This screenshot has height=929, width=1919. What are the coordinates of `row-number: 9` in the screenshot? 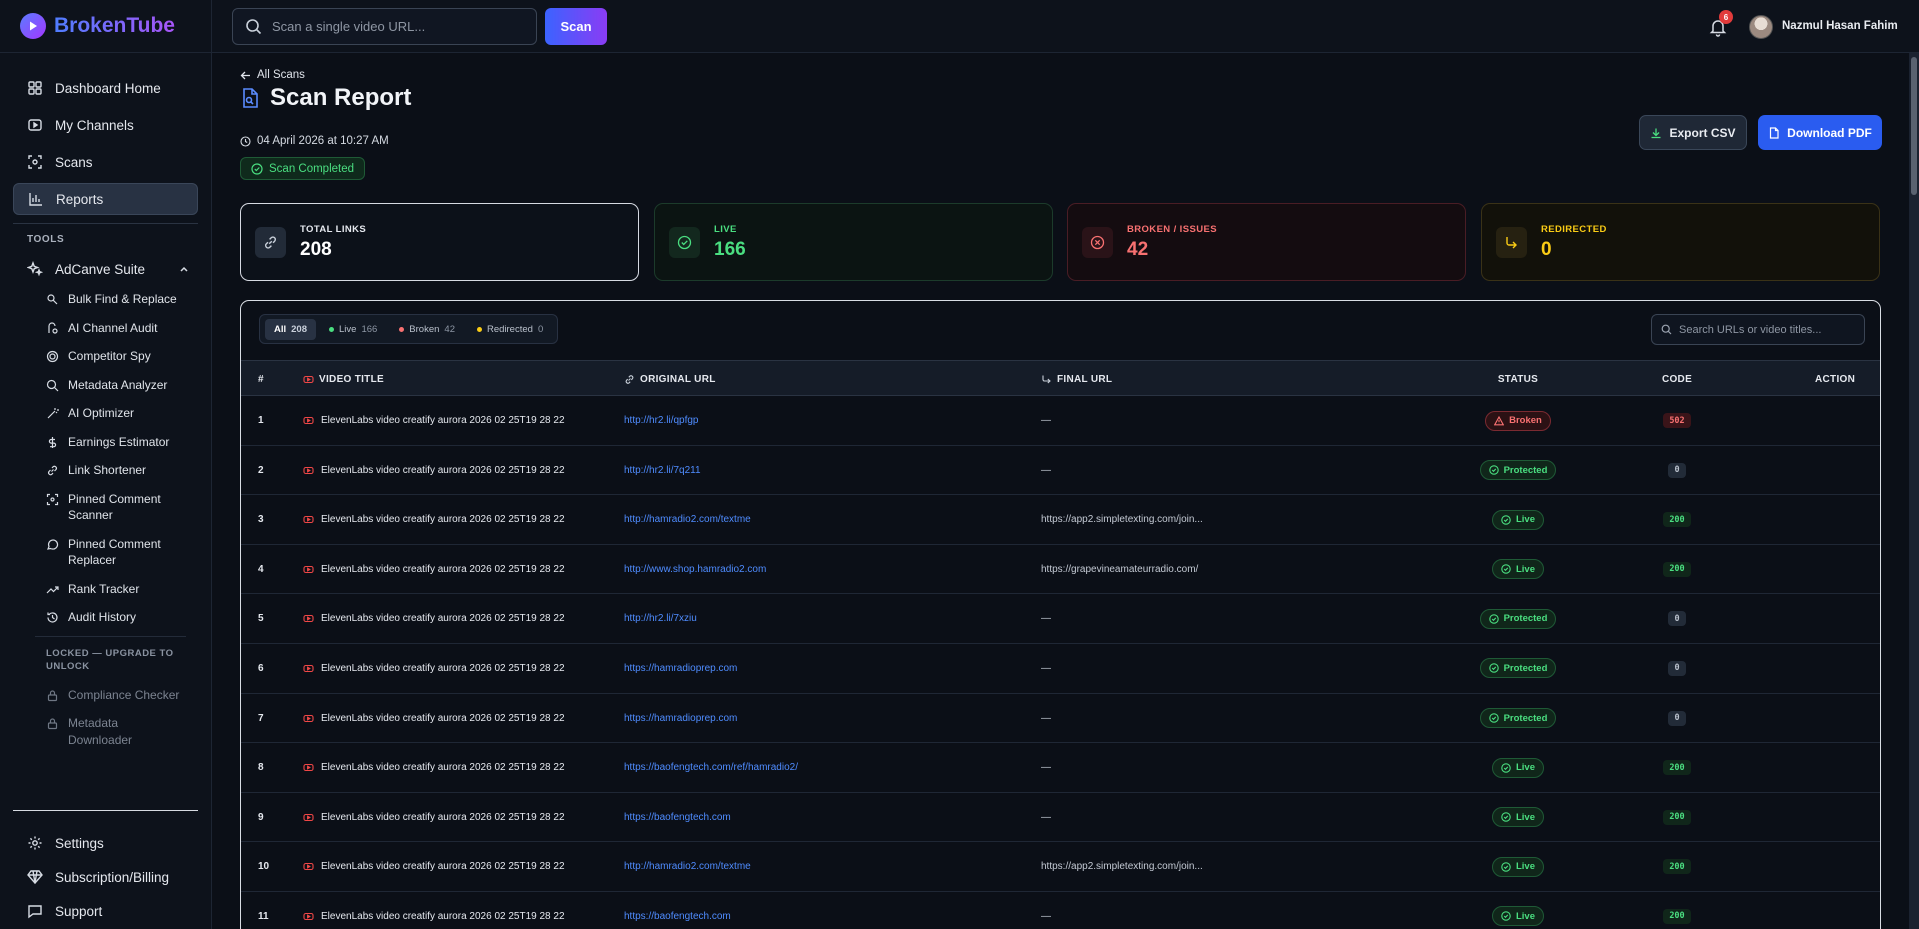 It's located at (261, 817).